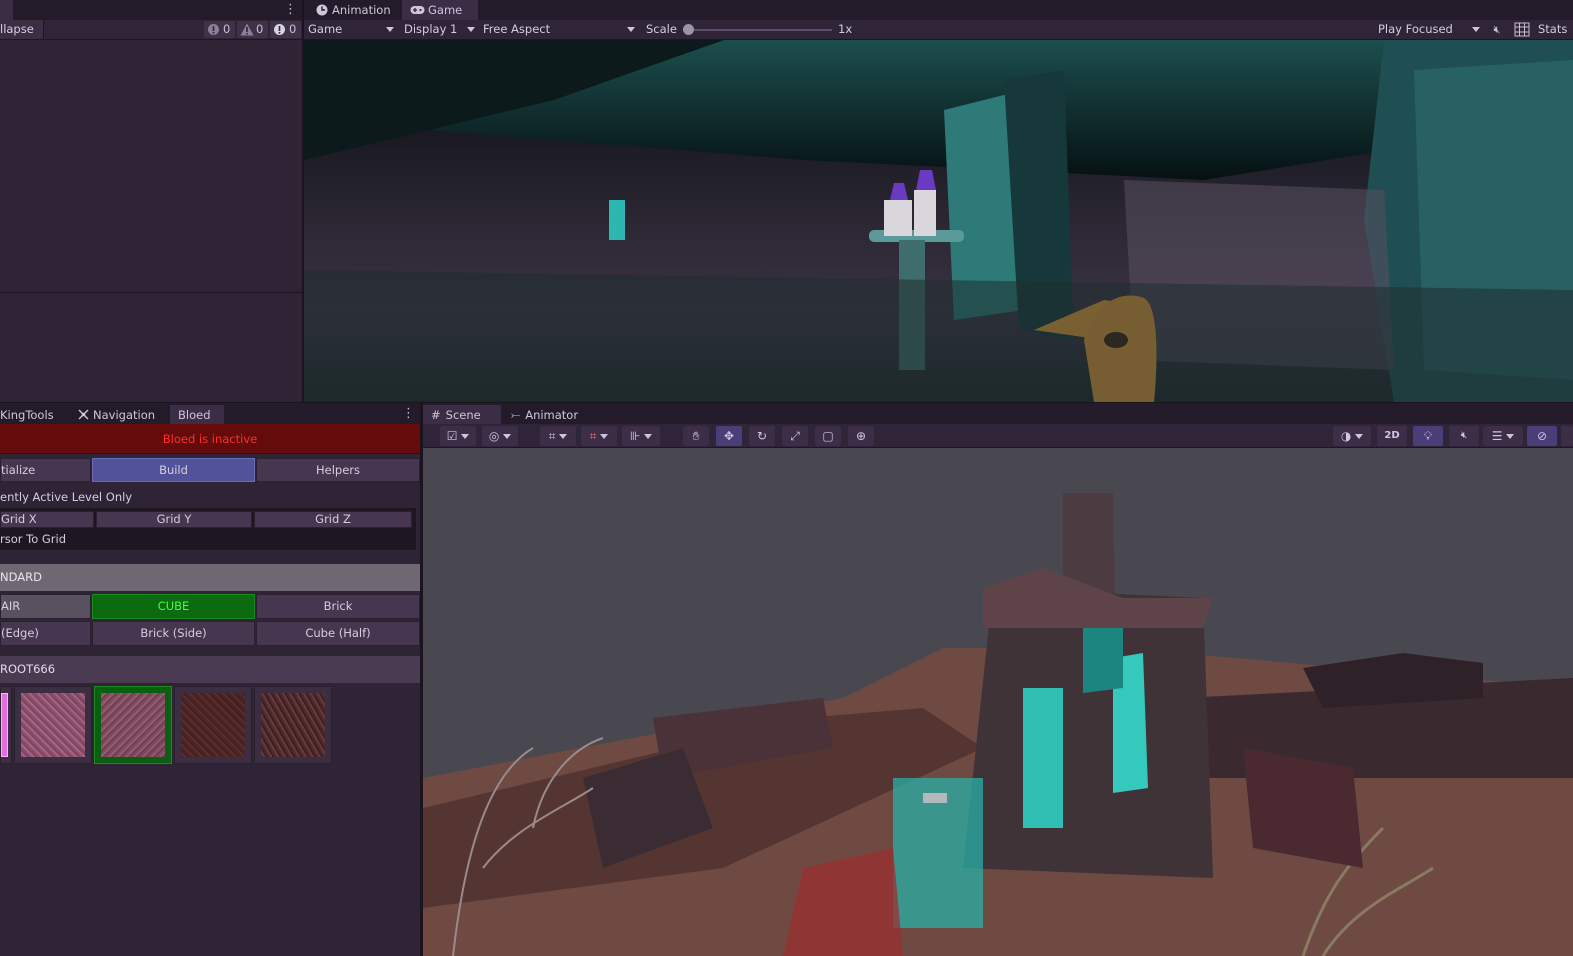  Describe the element at coordinates (338, 606) in the screenshot. I see `shape-brick-button: Brick` at that location.